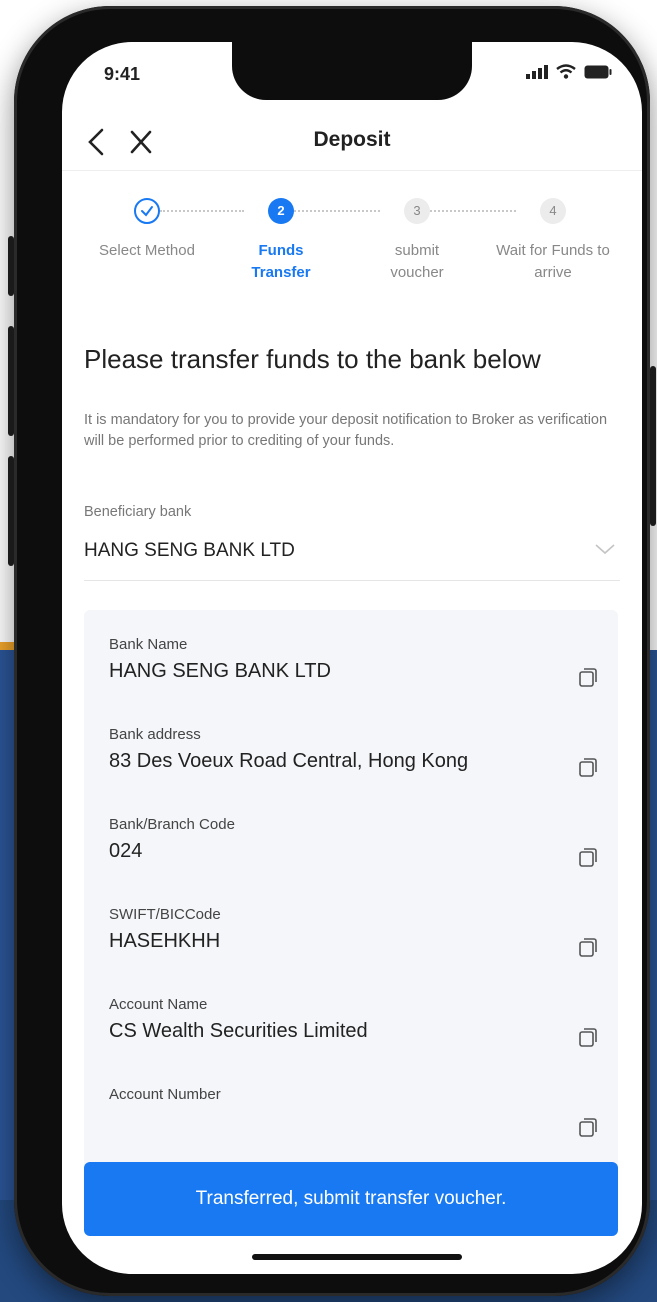 The image size is (657, 1302). I want to click on step-3-label-line2: voucher, so click(417, 272).